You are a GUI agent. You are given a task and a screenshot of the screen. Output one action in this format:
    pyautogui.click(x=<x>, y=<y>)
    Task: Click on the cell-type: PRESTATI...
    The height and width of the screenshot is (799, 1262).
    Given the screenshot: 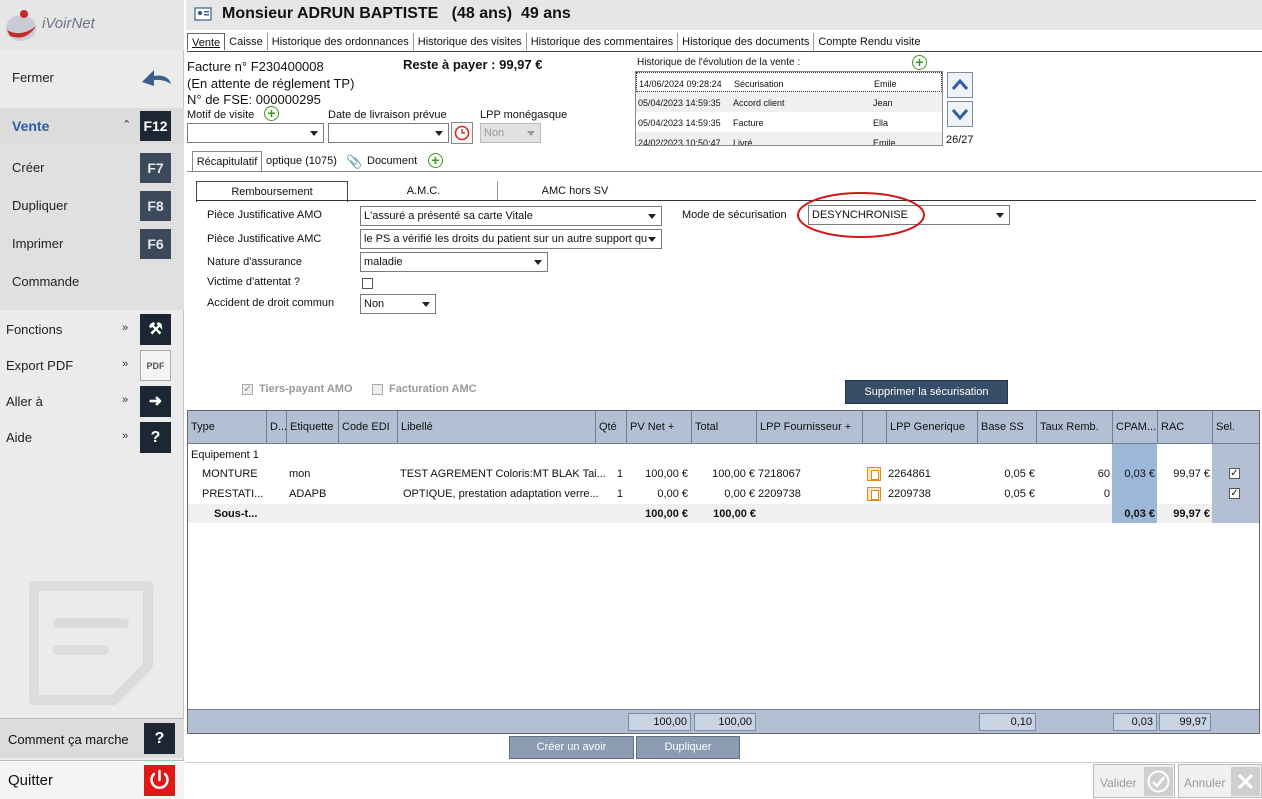 What is the action you would take?
    pyautogui.click(x=233, y=494)
    